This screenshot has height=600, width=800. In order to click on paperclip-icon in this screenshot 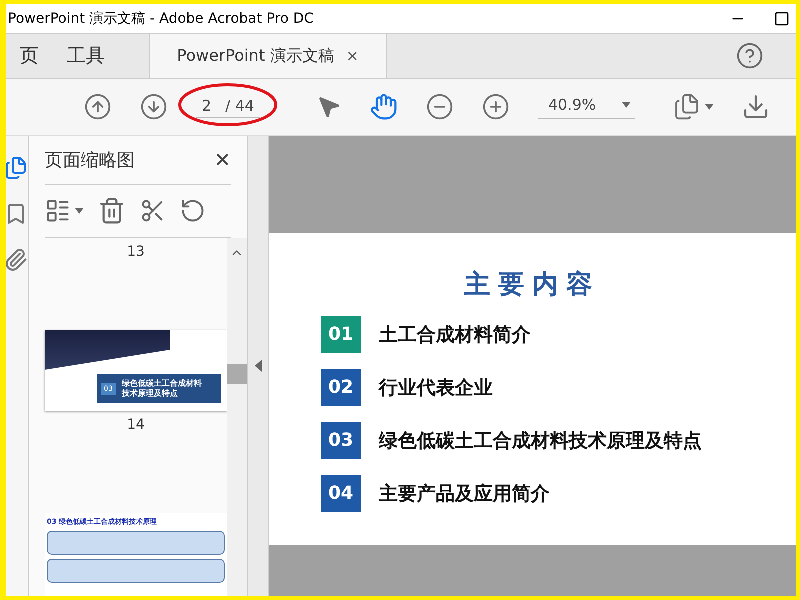, I will do `click(17, 260)`.